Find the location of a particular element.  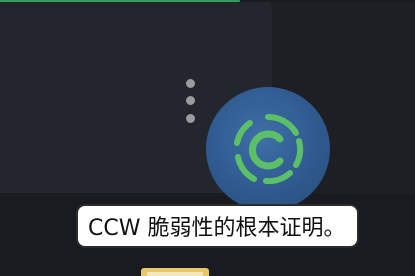

ccw-logo-icon is located at coordinates (269, 149).